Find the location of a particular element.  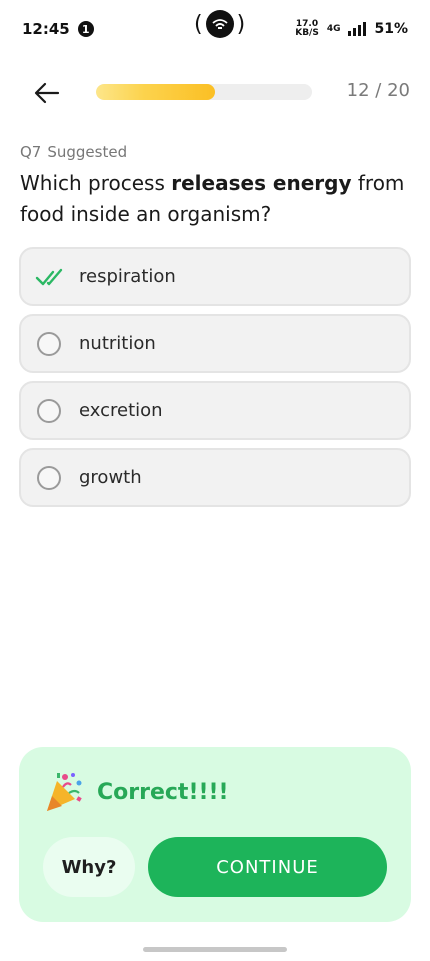

question-meta: Q7 Suggested is located at coordinates (73, 152).